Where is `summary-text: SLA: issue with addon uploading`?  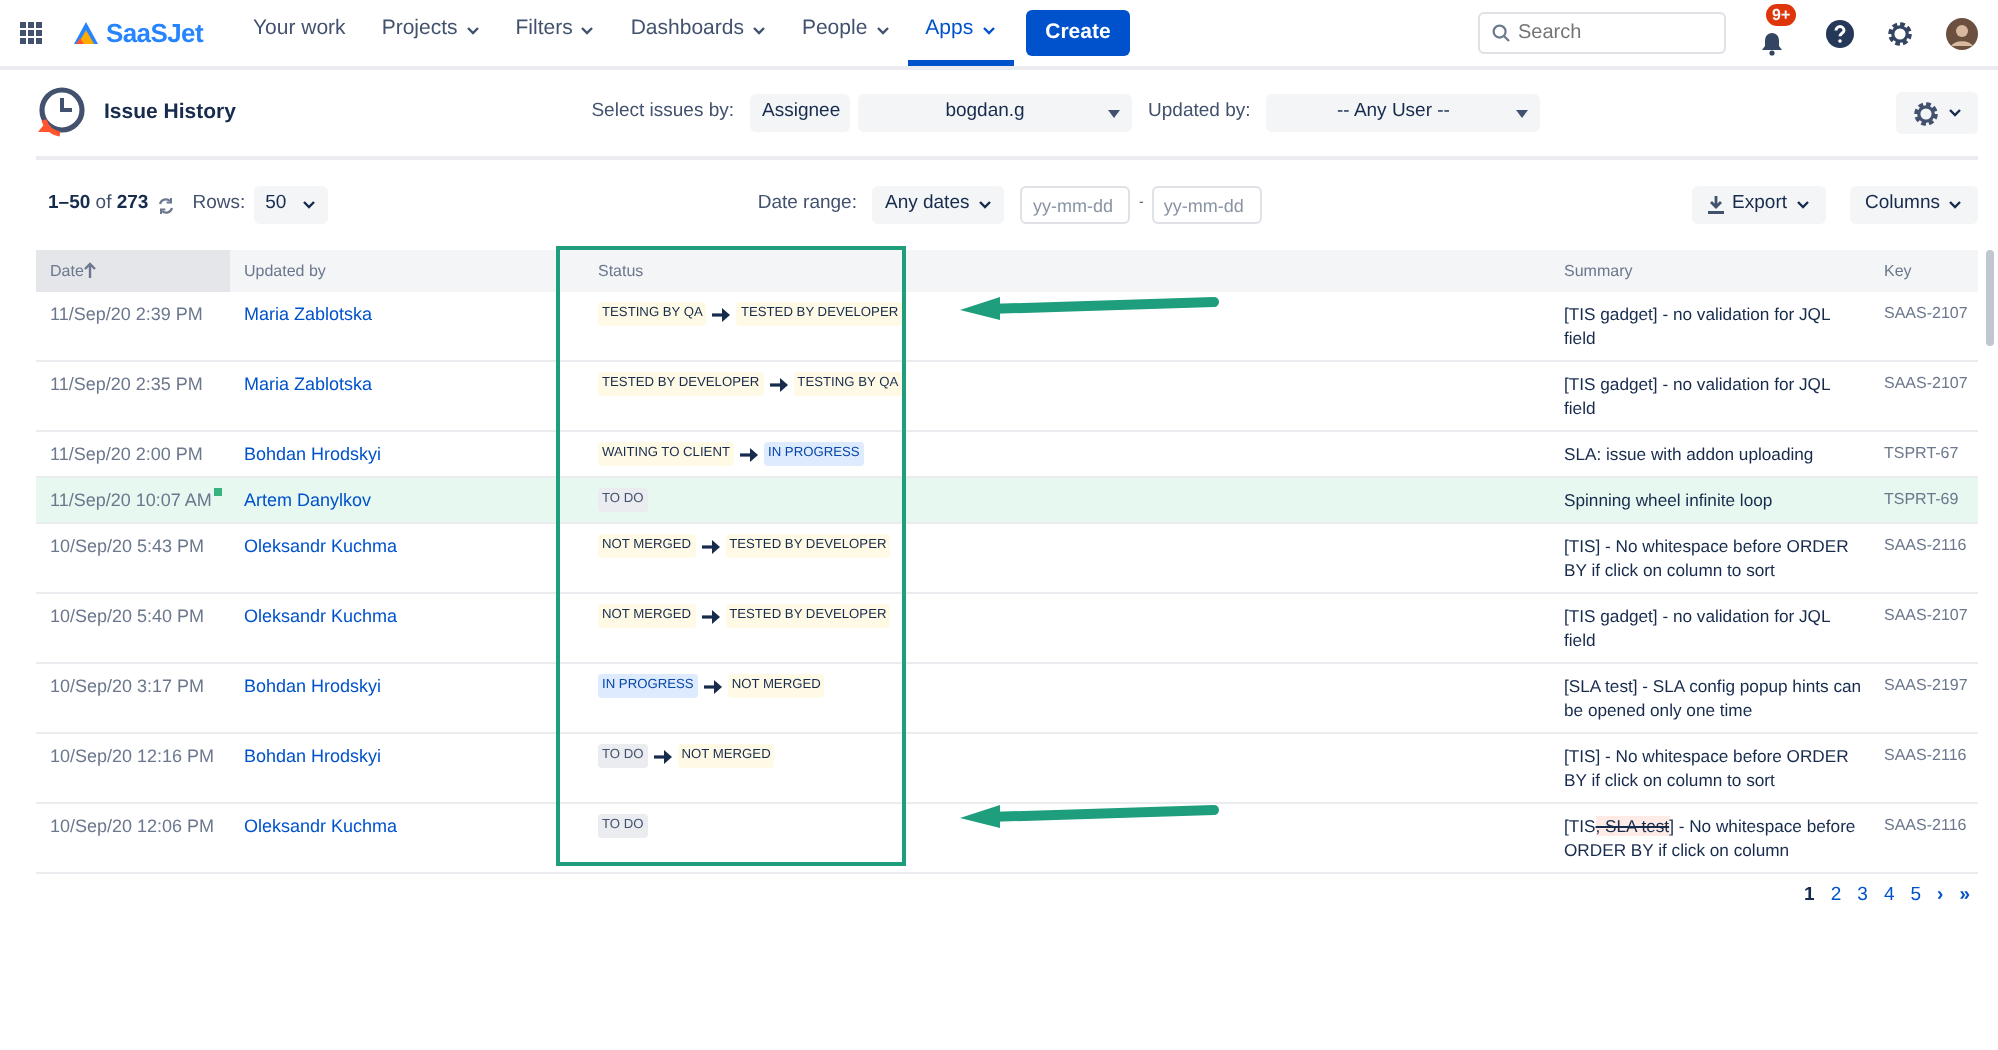 summary-text: SLA: issue with addon uploading is located at coordinates (1690, 454).